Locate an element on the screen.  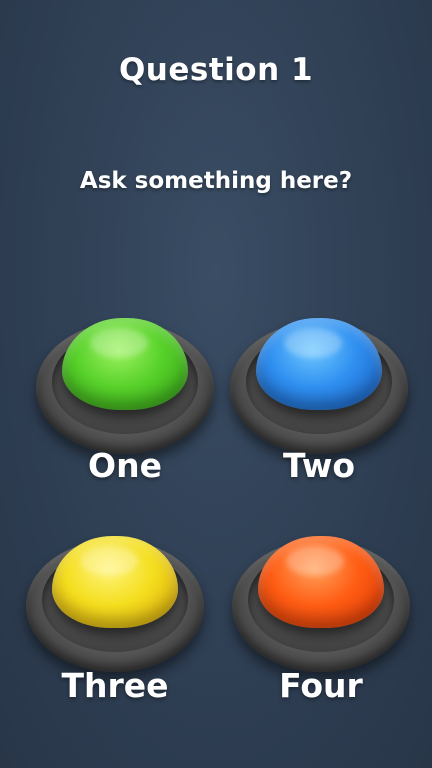
button-cap-orange is located at coordinates (321, 582).